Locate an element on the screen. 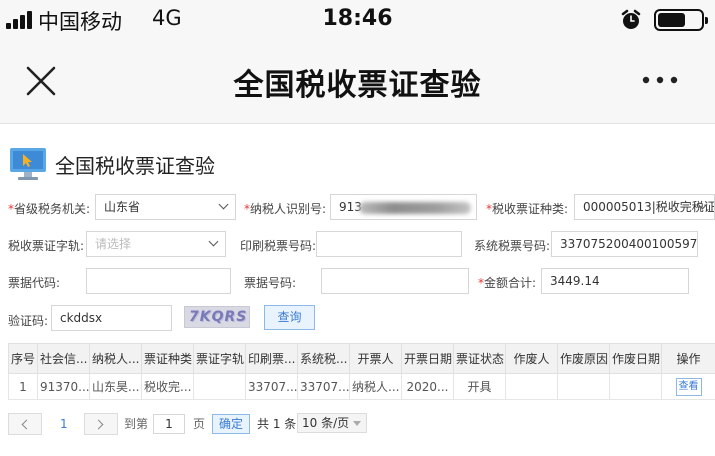 The height and width of the screenshot is (456, 715). table-header: 票证种类 is located at coordinates (167, 358).